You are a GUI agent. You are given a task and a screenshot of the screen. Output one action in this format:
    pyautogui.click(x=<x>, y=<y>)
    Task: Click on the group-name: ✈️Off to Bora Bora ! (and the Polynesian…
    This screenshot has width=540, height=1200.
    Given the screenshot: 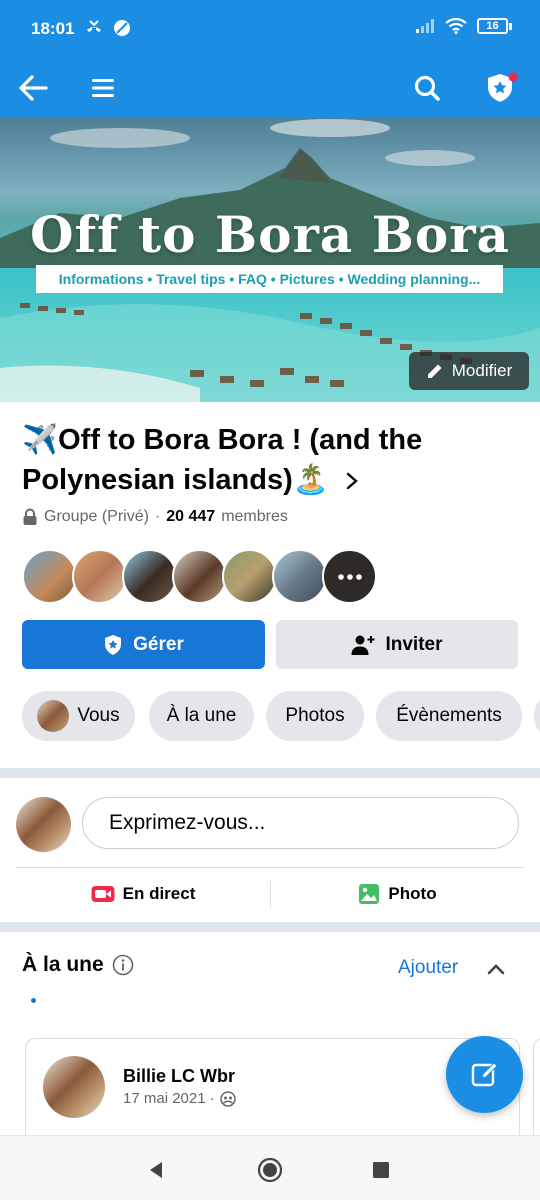 What is the action you would take?
    pyautogui.click(x=222, y=460)
    